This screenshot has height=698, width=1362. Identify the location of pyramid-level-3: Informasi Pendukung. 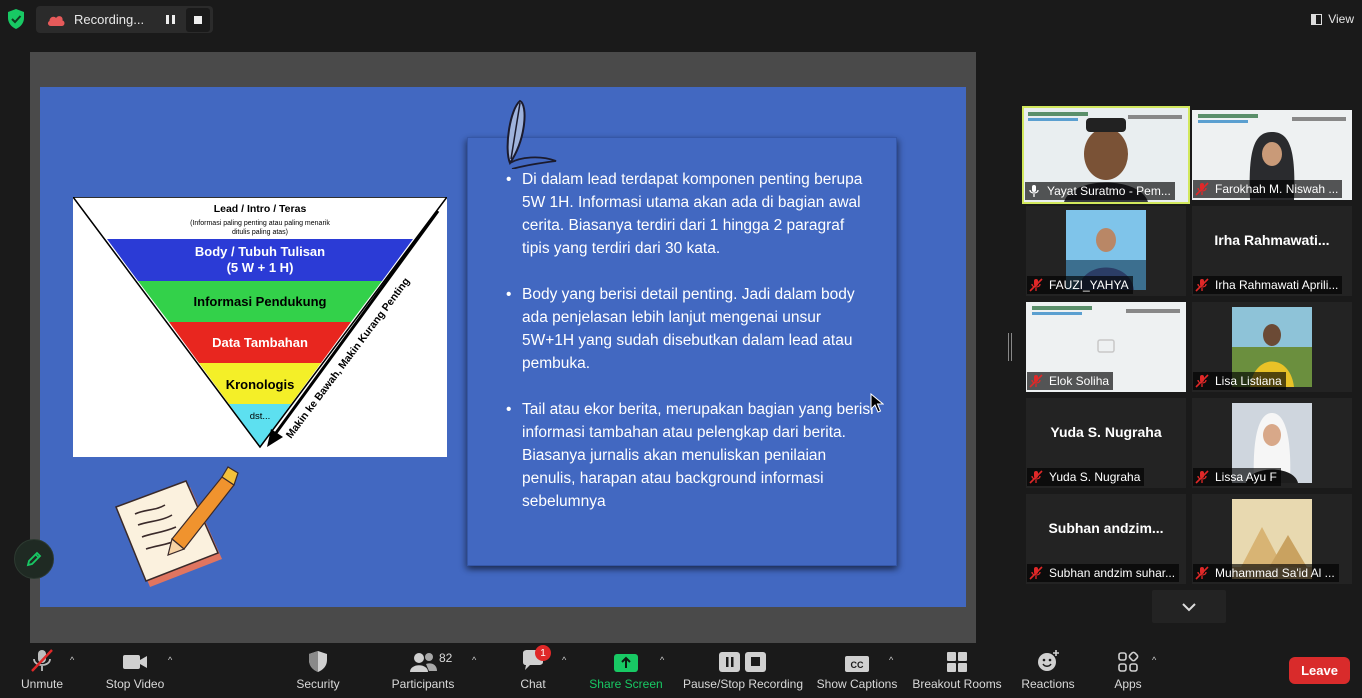
(260, 301).